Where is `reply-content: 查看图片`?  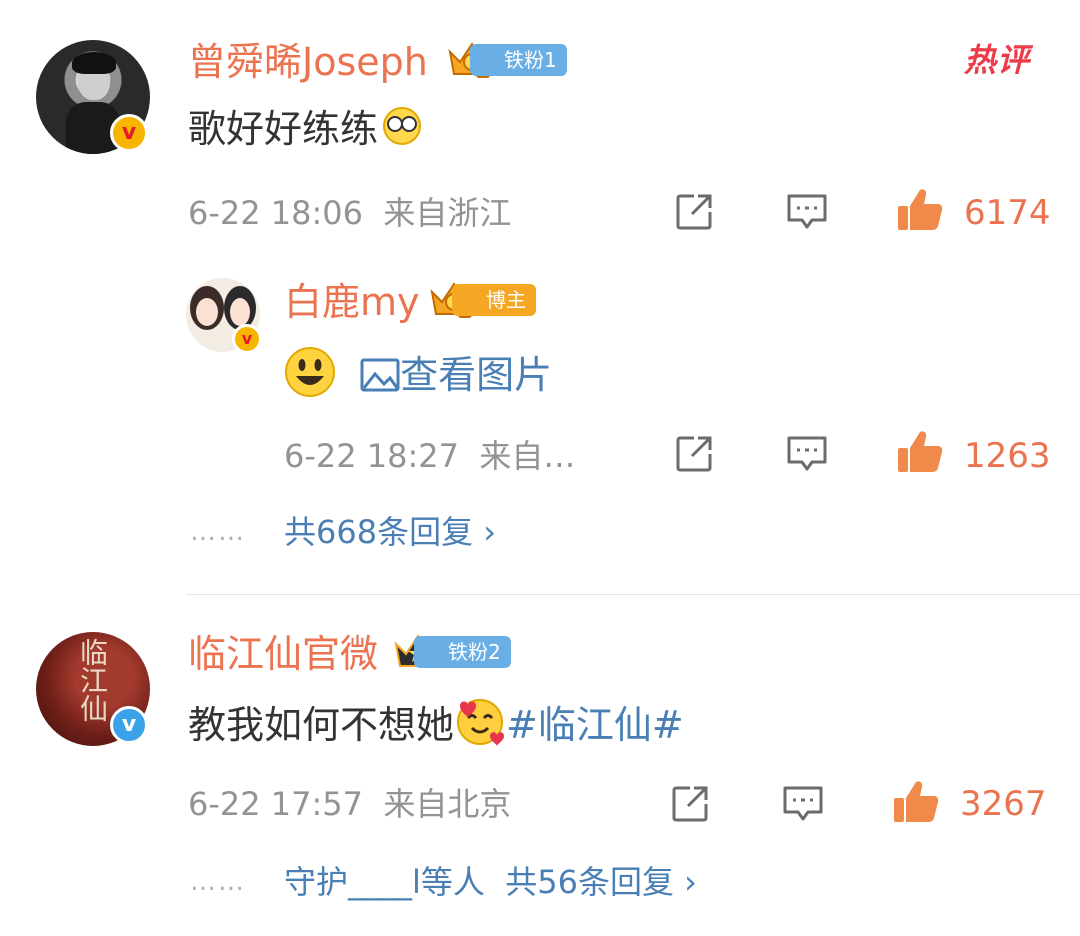
reply-content: 查看图片 is located at coordinates (418, 372).